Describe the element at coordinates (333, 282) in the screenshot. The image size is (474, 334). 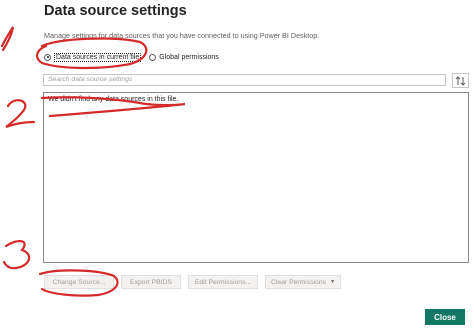
I see `chevron-down-icon: ▼` at that location.